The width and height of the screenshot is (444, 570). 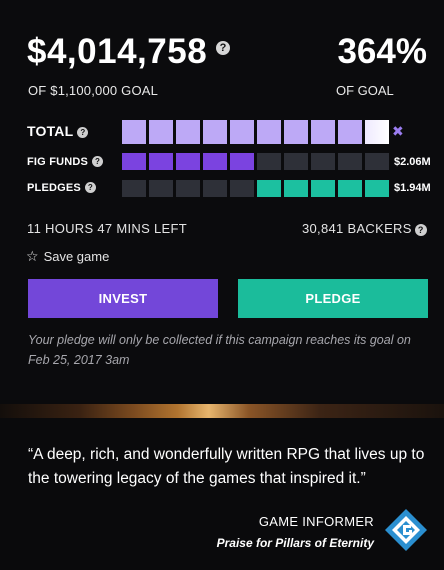 I want to click on pledges-label: PLEDGES?, so click(x=61, y=188).